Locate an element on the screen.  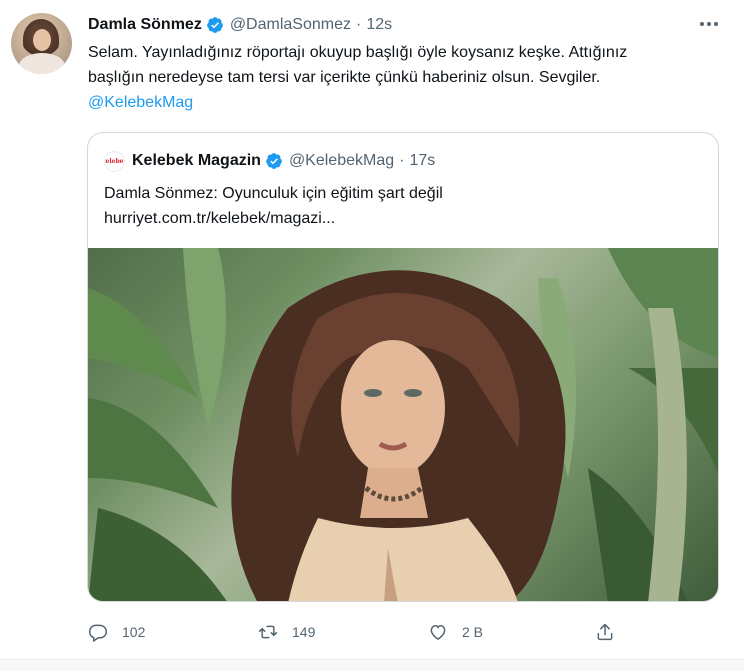
reply-count: 102 is located at coordinates (134, 632).